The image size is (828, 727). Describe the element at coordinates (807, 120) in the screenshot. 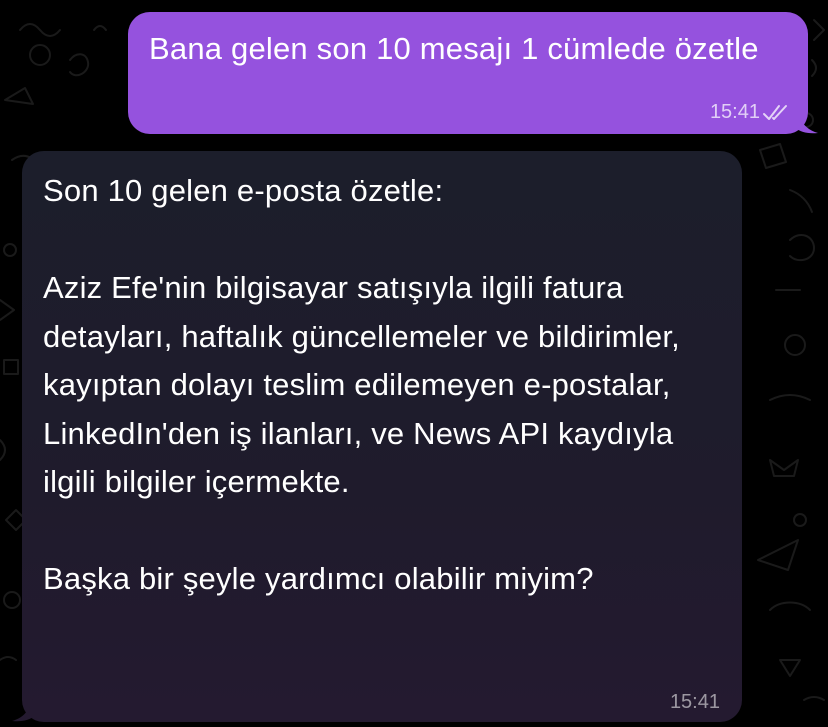

I see `outgoing-bubble-tail` at that location.